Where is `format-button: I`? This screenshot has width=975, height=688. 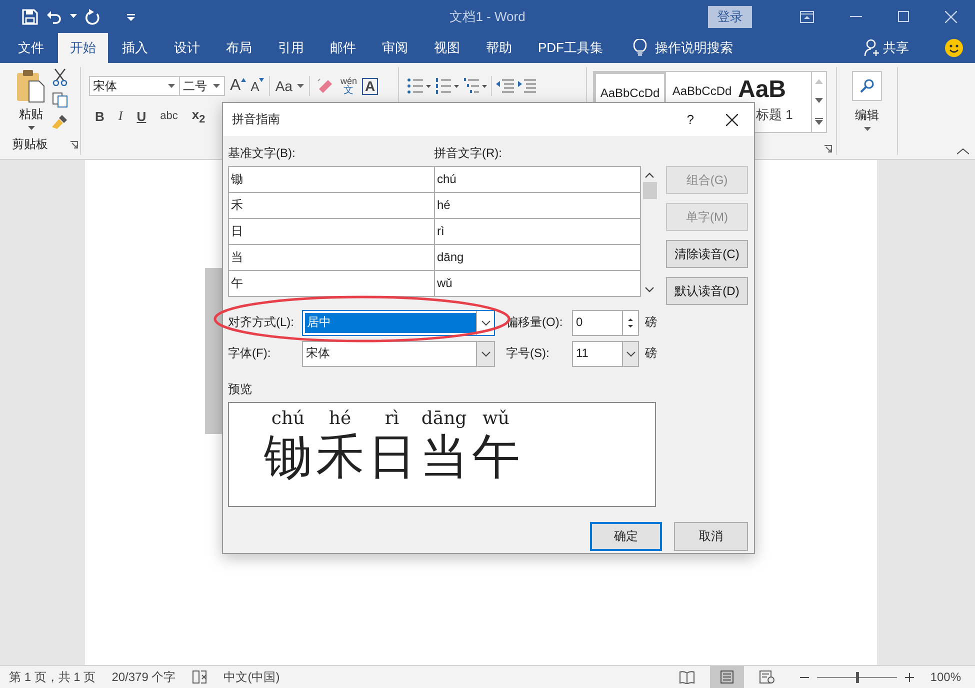
format-button: I is located at coordinates (120, 116).